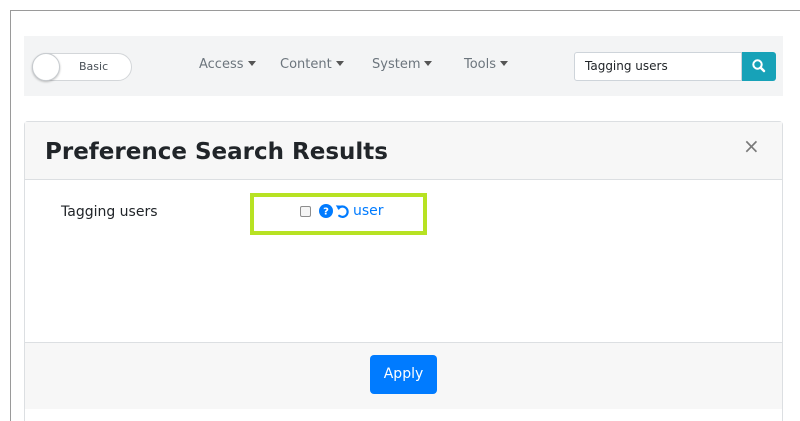  What do you see at coordinates (306, 64) in the screenshot?
I see `menu-content-label: Content` at bounding box center [306, 64].